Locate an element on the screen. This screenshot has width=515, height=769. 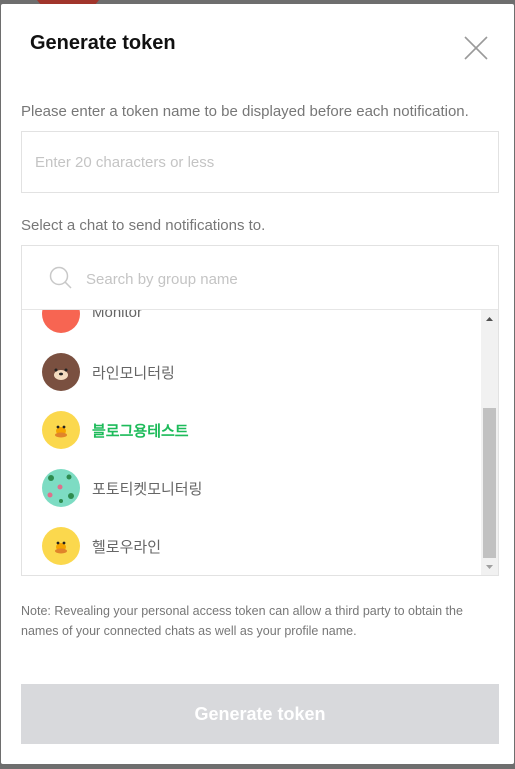
chat-item-label: 라인모니터링 is located at coordinates (133, 373).